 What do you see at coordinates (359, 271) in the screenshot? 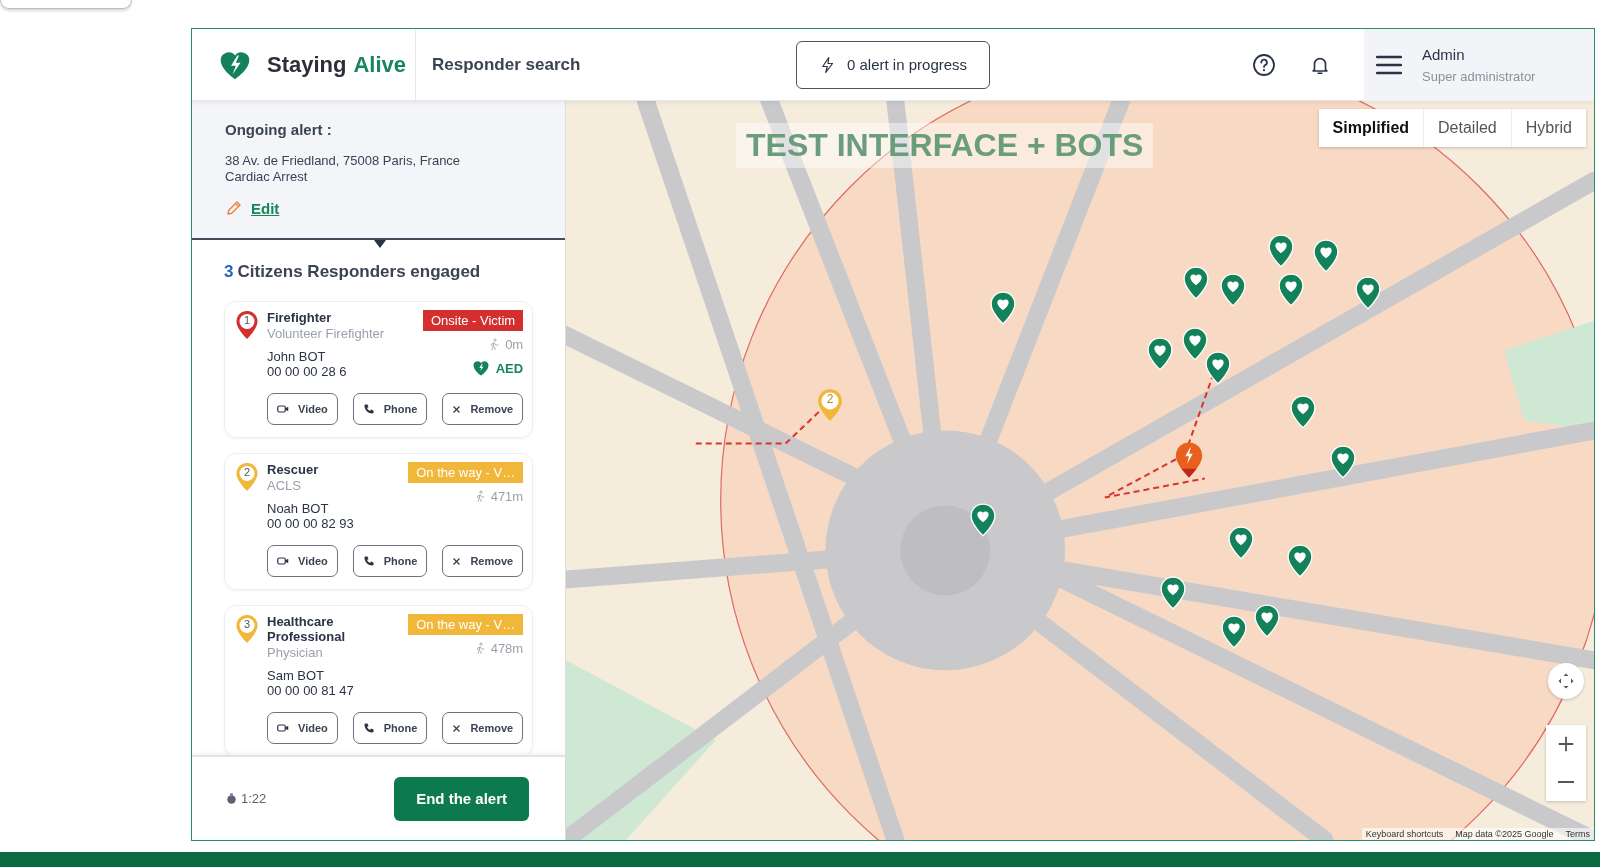
I see `section-title: Citizens Responders engaged` at bounding box center [359, 271].